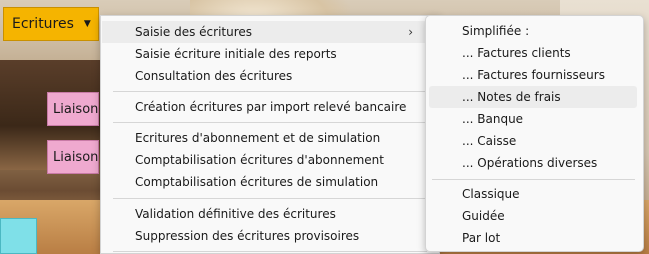 This screenshot has width=649, height=254. What do you see at coordinates (247, 236) in the screenshot?
I see `menu-item-label: Suppression des écritures provisoires` at bounding box center [247, 236].